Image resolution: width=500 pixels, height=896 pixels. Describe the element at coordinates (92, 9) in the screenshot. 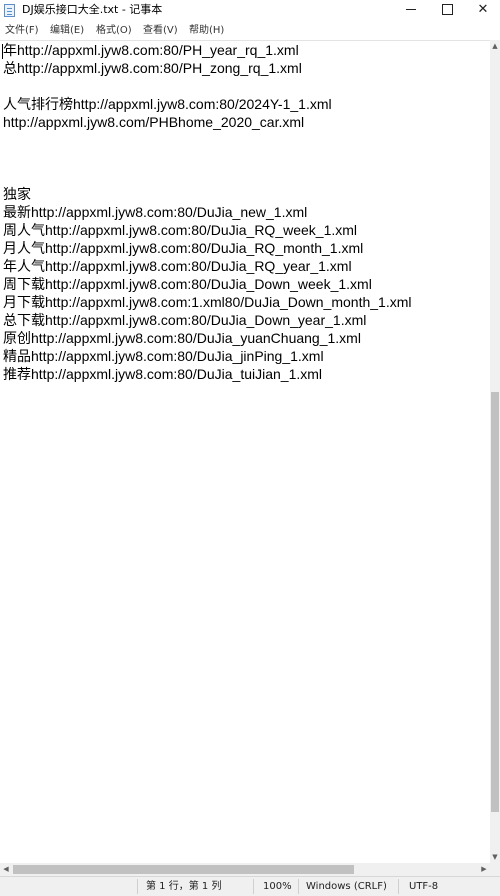

I see `window-title: DJ娱乐接口大全.txt - 记事本` at that location.